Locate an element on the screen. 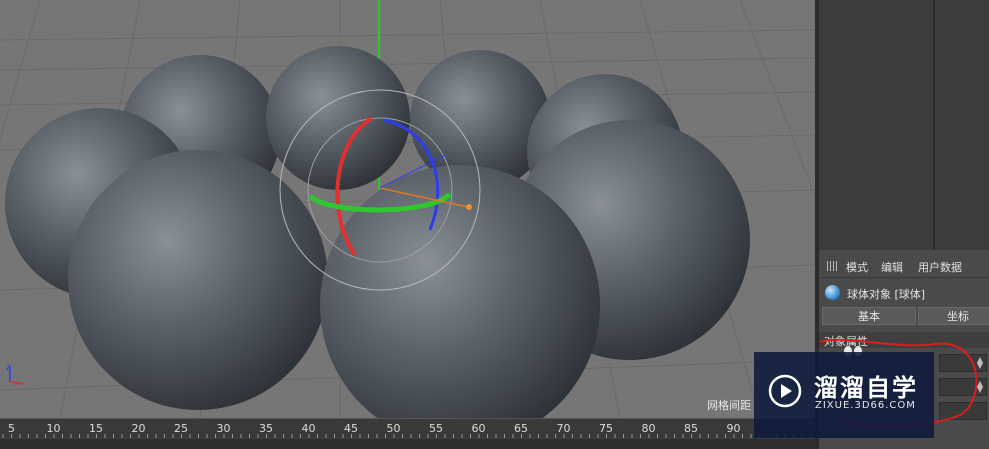  tick-label: 80 is located at coordinates (648, 428).